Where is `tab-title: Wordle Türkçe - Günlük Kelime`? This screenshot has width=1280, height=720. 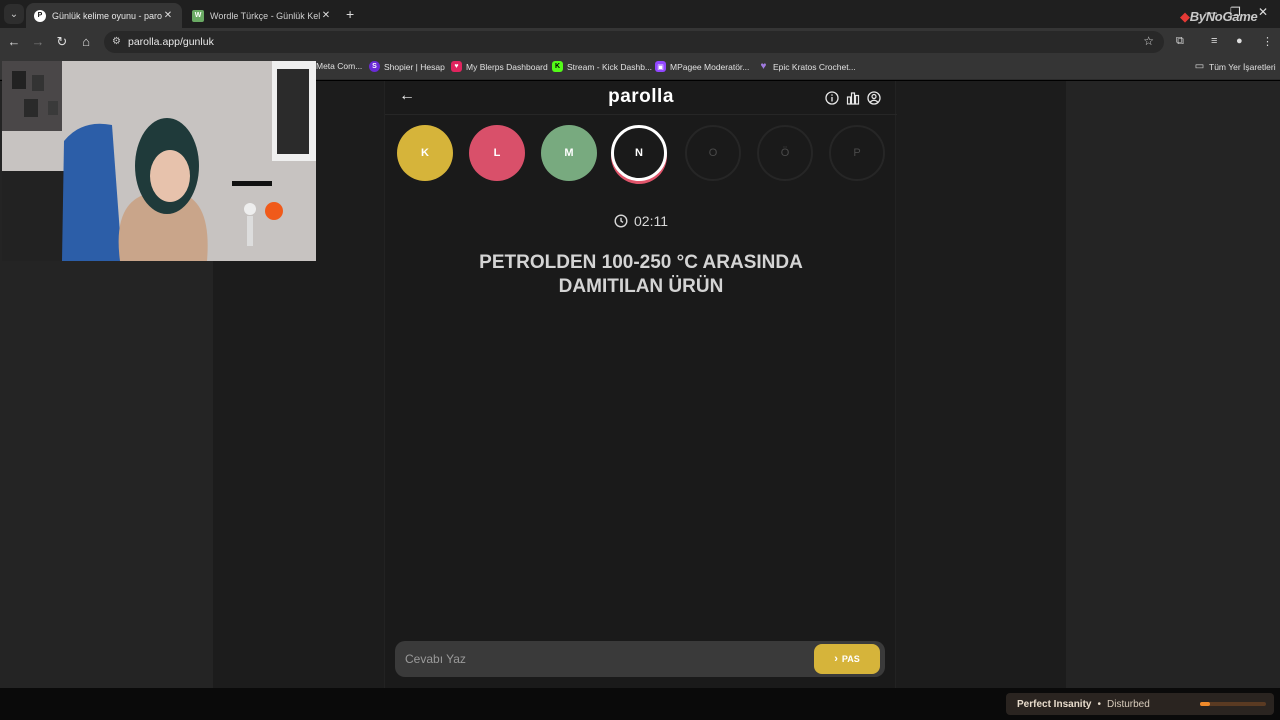 tab-title: Wordle Türkçe - Günlük Kelime is located at coordinates (265, 15).